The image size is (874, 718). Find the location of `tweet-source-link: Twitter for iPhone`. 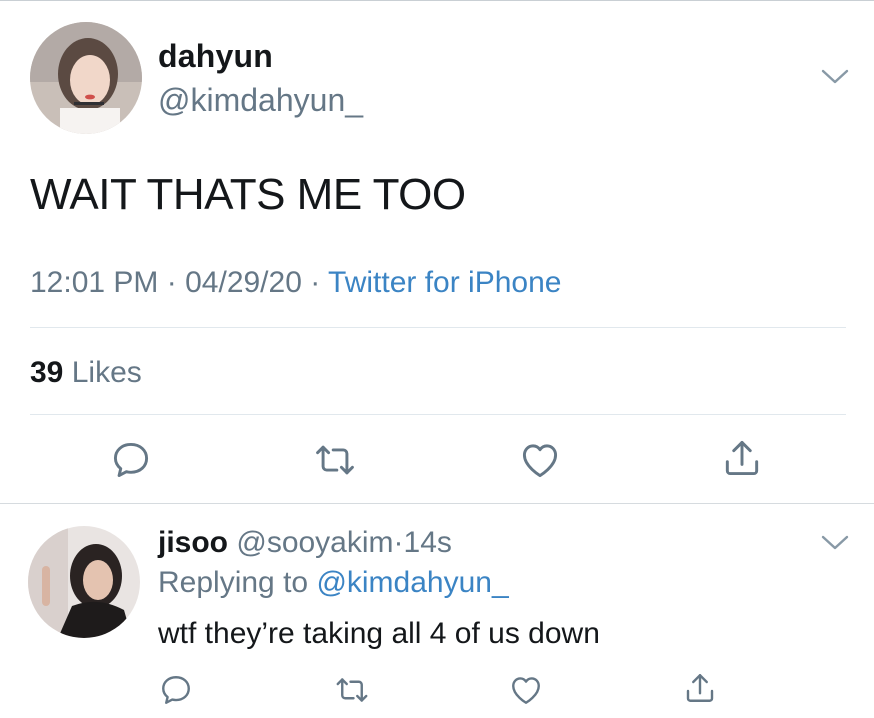

tweet-source-link: Twitter for iPhone is located at coordinates (444, 282).